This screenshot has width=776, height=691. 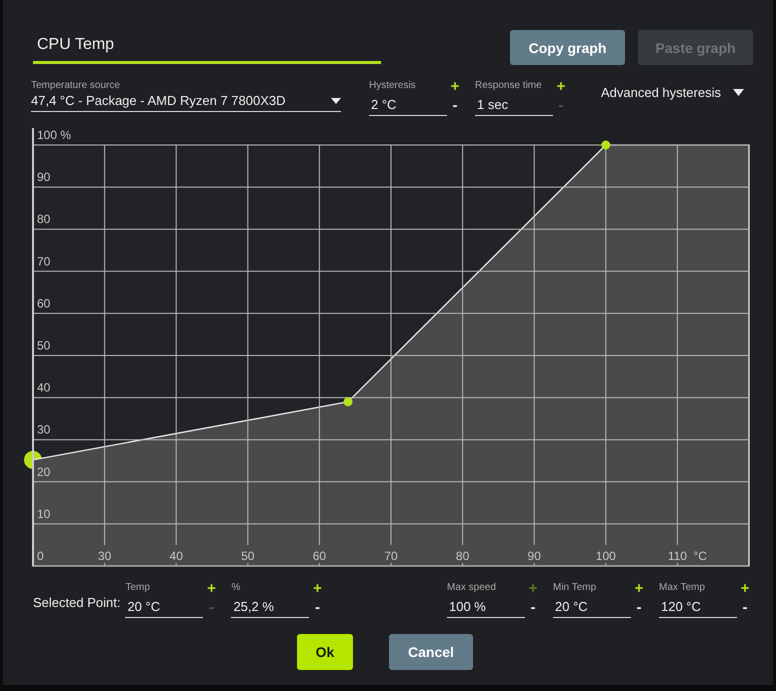 I want to click on advanced-hysteresis-dropdown: Advanced hysteresis, so click(x=672, y=92).